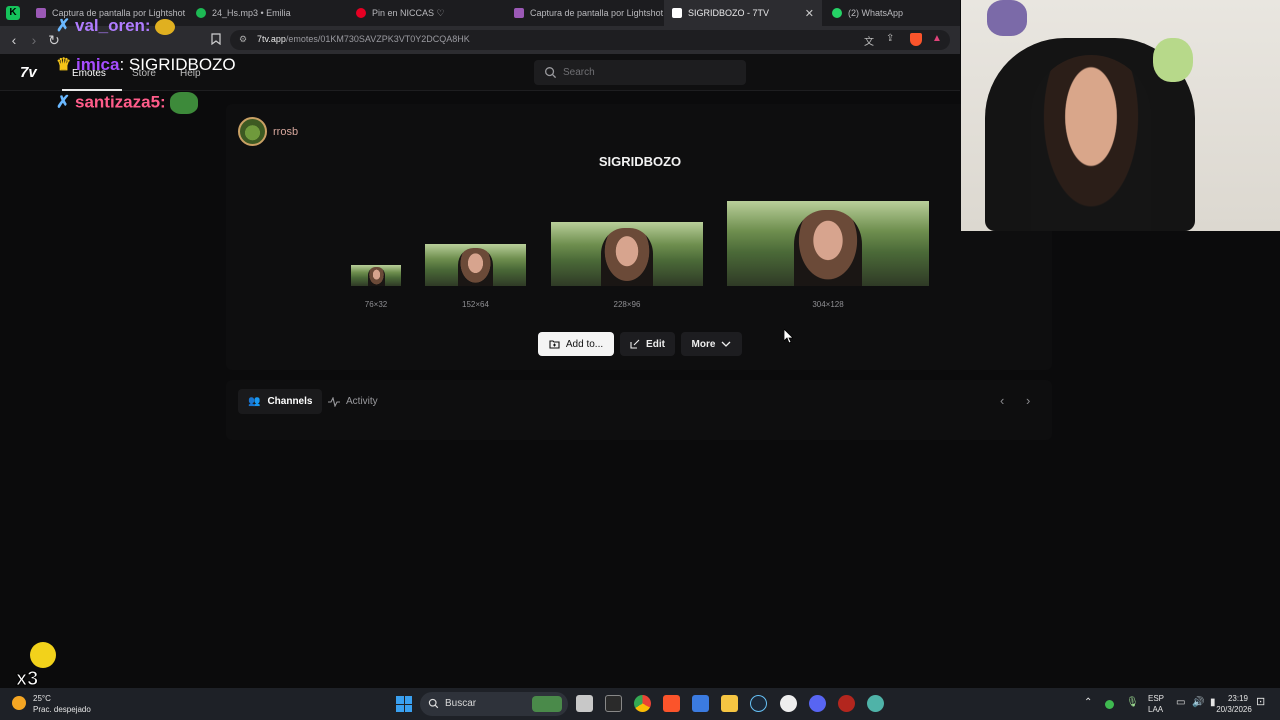  I want to click on status-dot-icon, so click(1109, 704).